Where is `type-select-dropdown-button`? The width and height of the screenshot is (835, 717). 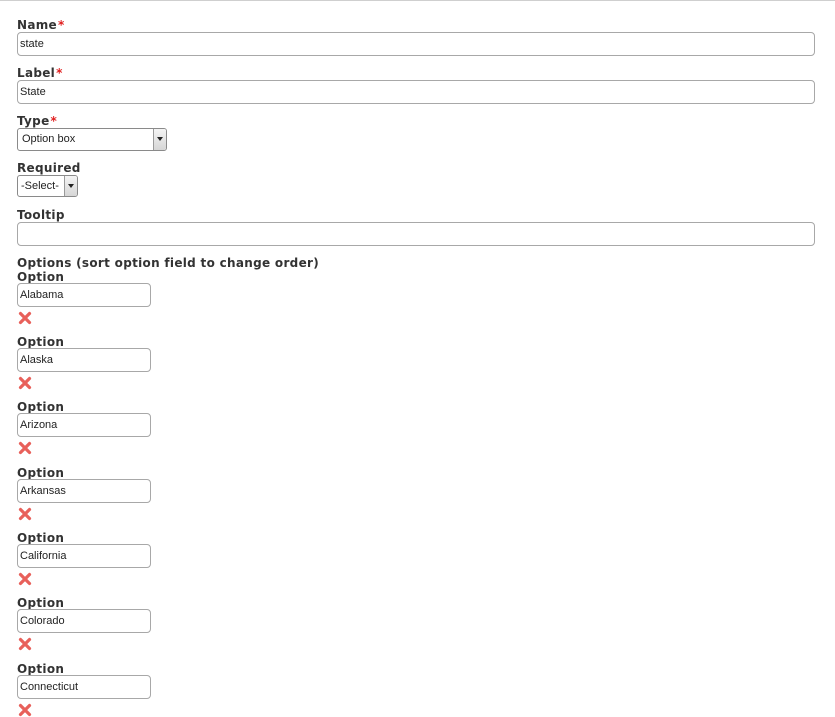
type-select-dropdown-button is located at coordinates (159, 139).